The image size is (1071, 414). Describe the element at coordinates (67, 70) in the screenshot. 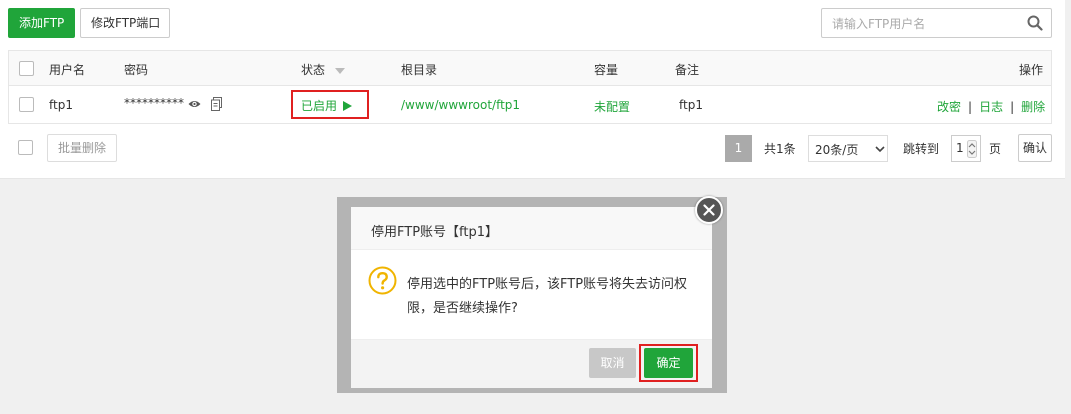

I see `header-username: 用户名` at that location.